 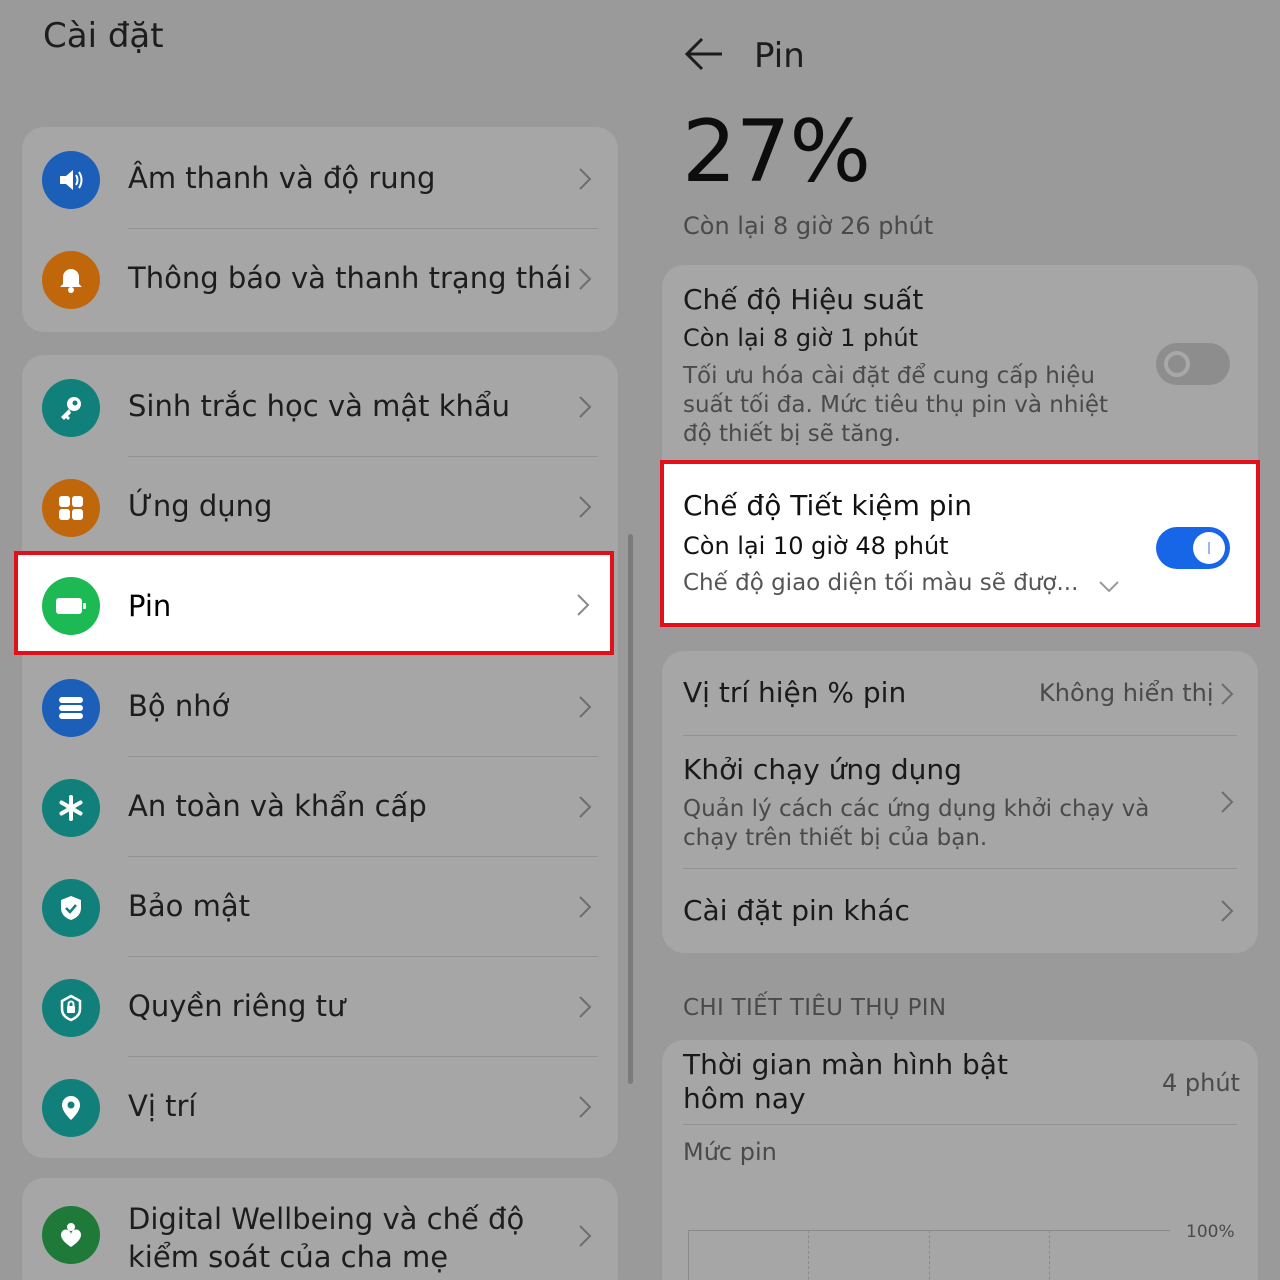 I want to click on sidebar-item-label: Quyền riêng tư, so click(x=237, y=1006).